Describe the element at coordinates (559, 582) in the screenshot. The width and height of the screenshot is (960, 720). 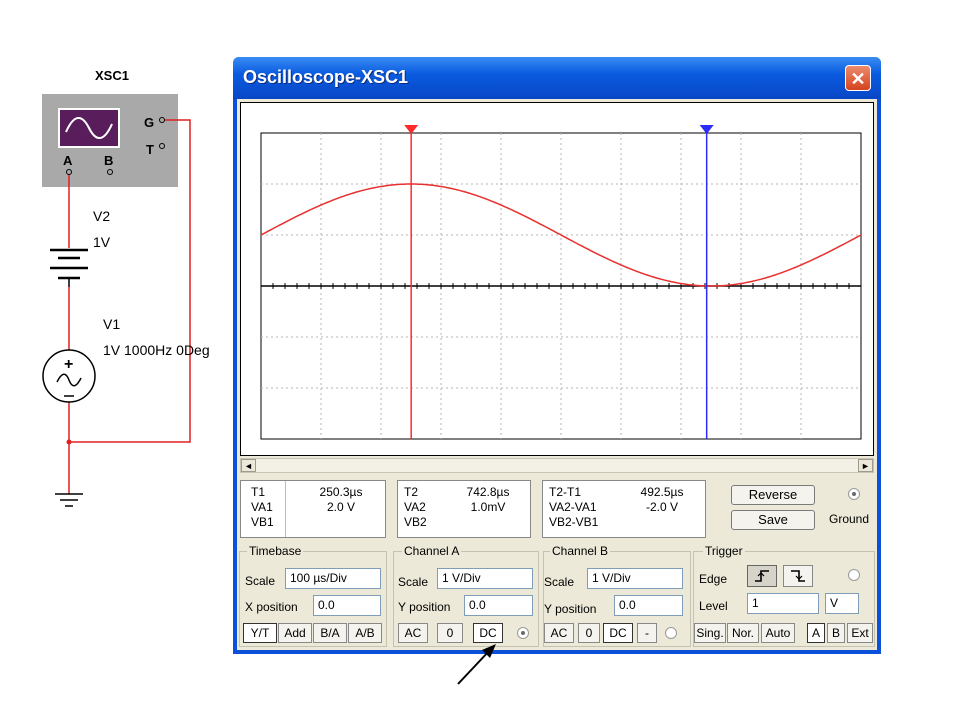
I see `channel-b-scale-label: Scale` at that location.